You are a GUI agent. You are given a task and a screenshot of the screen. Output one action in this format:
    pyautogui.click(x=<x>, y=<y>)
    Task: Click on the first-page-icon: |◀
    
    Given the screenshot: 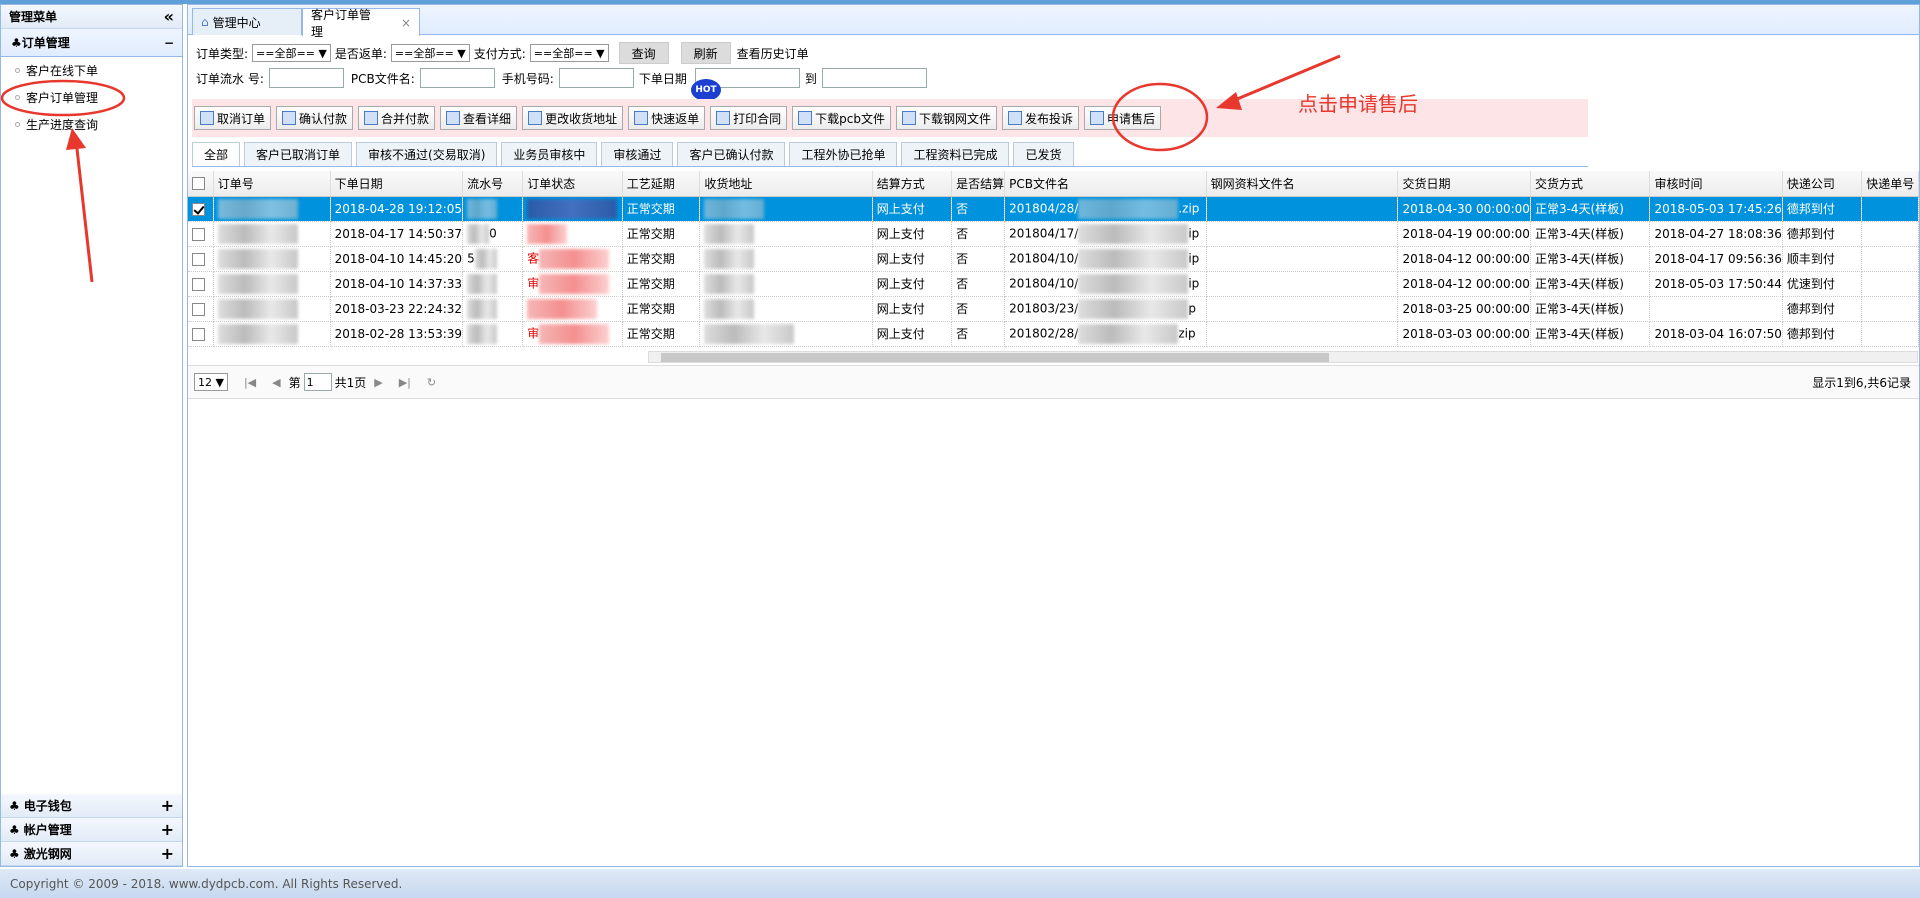 What is the action you would take?
    pyautogui.click(x=250, y=382)
    